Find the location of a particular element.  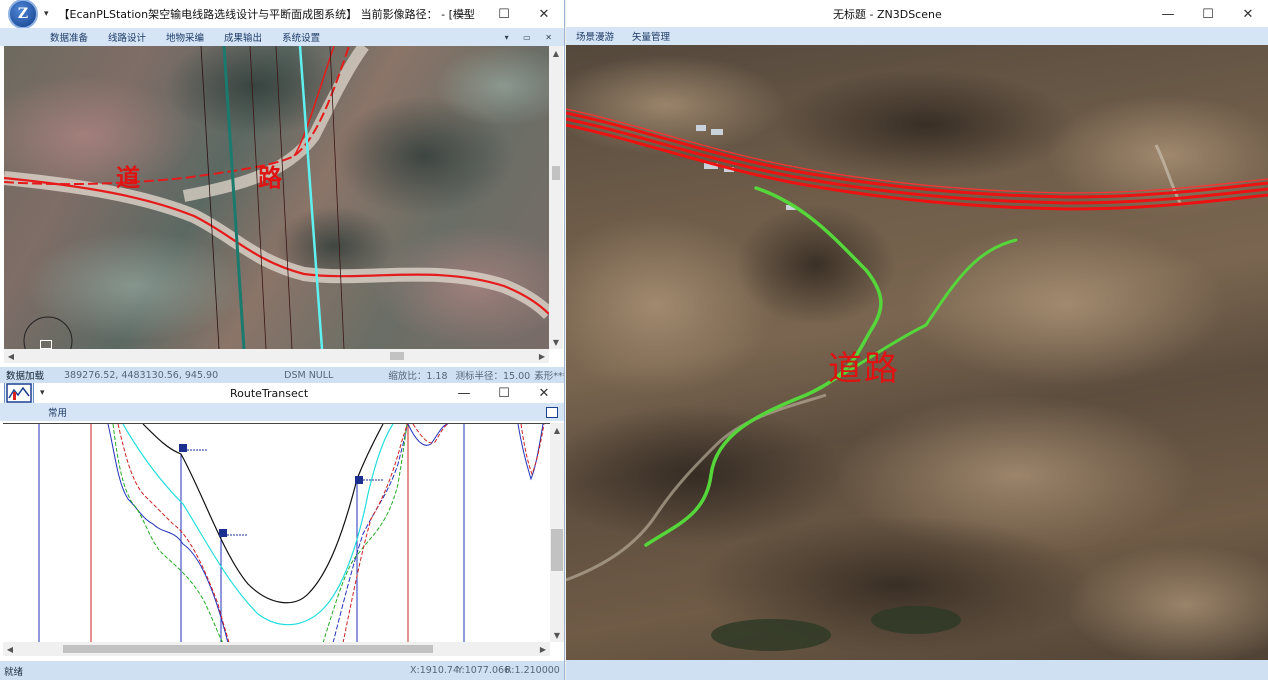

transect-vertical-thumb is located at coordinates (557, 550).